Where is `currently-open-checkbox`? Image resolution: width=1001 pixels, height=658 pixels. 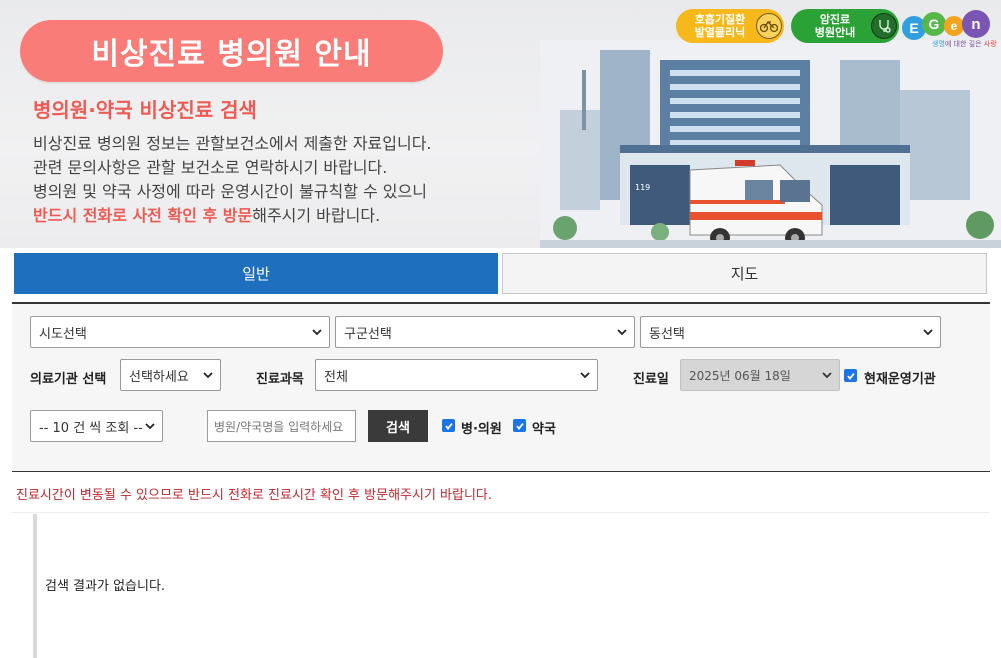
currently-open-checkbox is located at coordinates (850, 375).